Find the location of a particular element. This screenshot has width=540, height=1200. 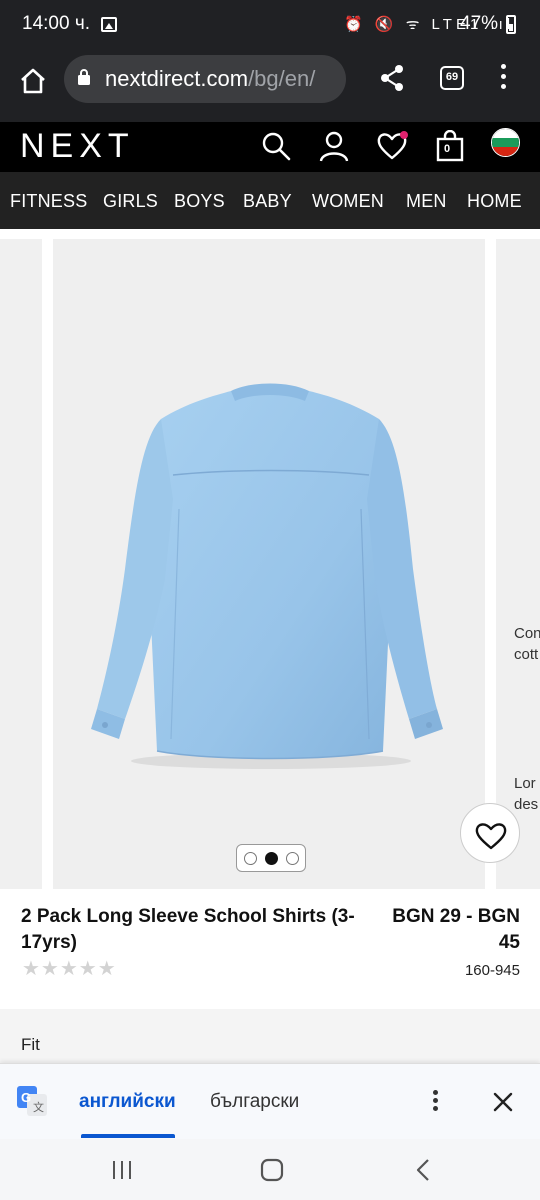

tab-source-language: английски is located at coordinates (127, 1102).